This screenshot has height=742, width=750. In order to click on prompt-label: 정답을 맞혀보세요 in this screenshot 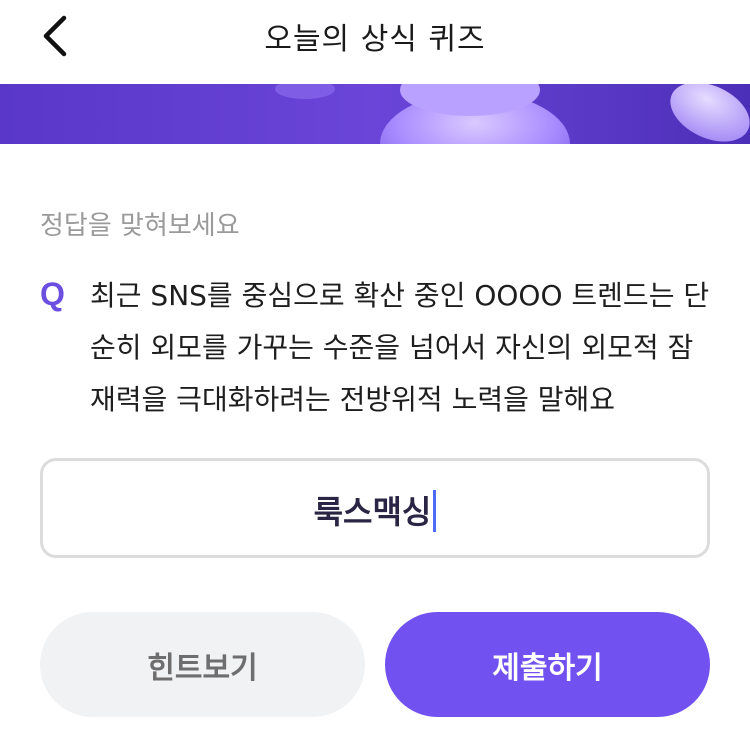, I will do `click(140, 226)`.